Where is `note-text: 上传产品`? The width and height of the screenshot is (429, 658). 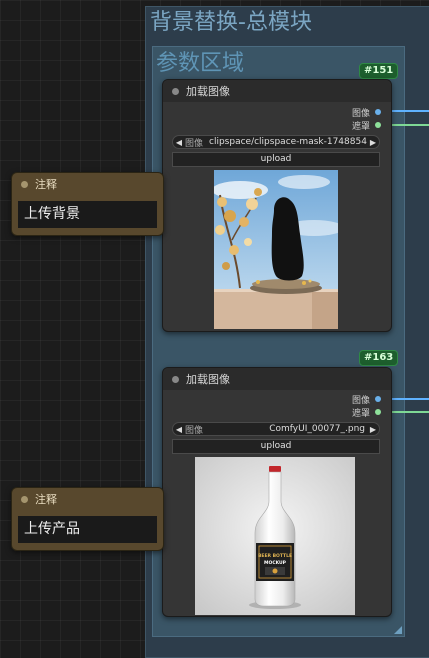 note-text: 上传产品 is located at coordinates (87, 529).